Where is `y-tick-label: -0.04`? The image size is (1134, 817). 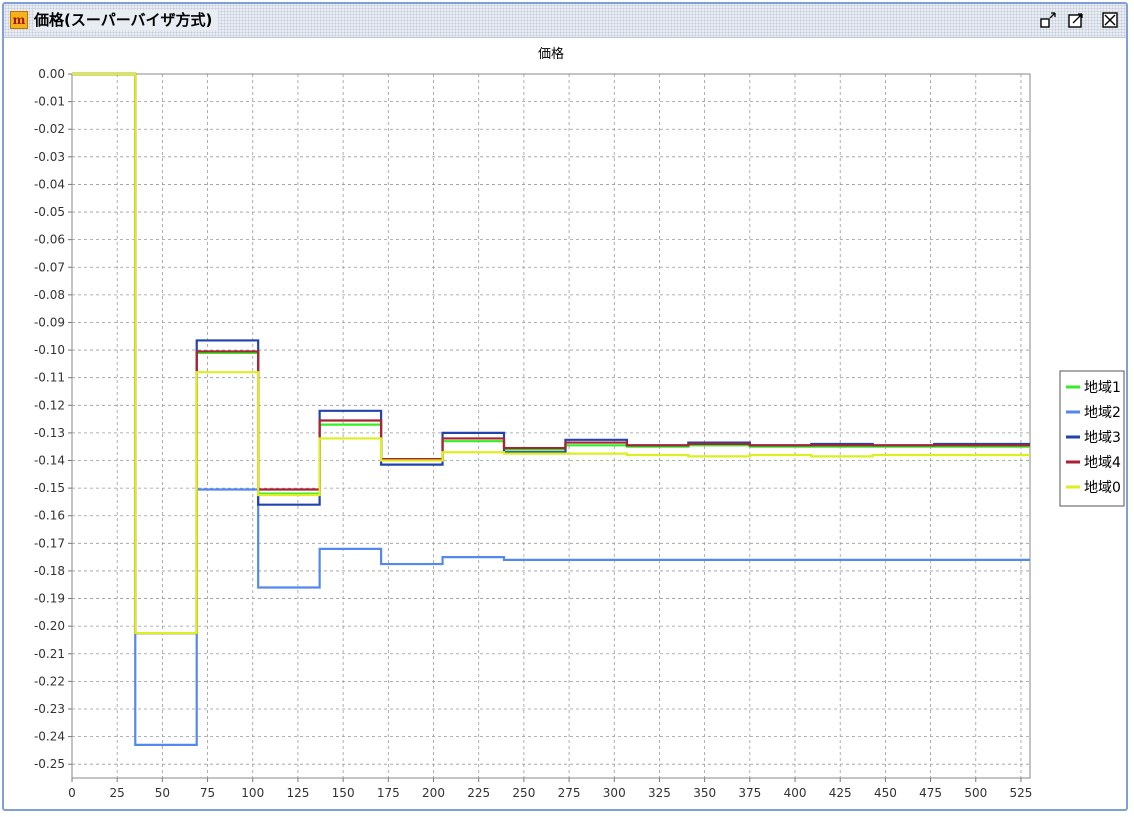 y-tick-label: -0.04 is located at coordinates (49, 184).